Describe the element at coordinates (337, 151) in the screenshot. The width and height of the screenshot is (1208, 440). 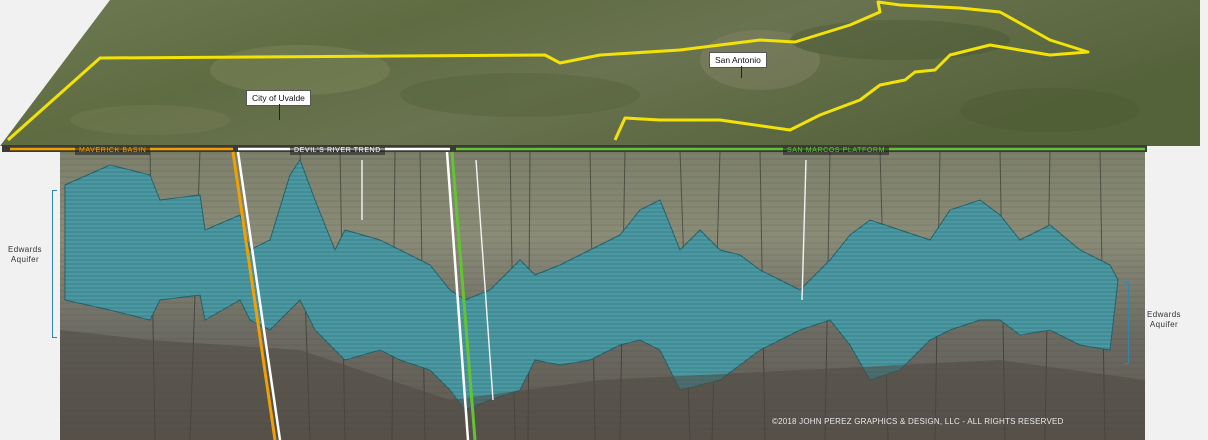
I see `devils-river-trend-label: DEVIL'S RIVER TREND` at that location.